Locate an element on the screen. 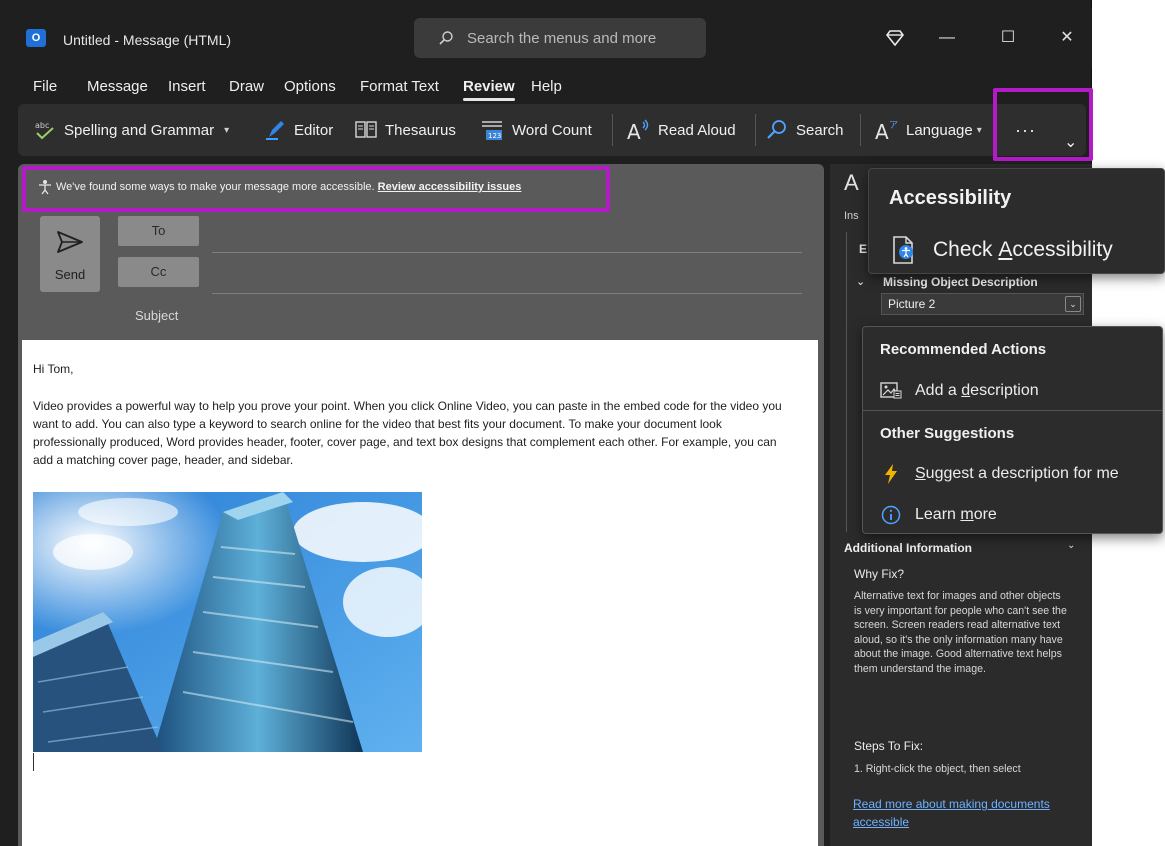  editor-label: Editor is located at coordinates (314, 130).